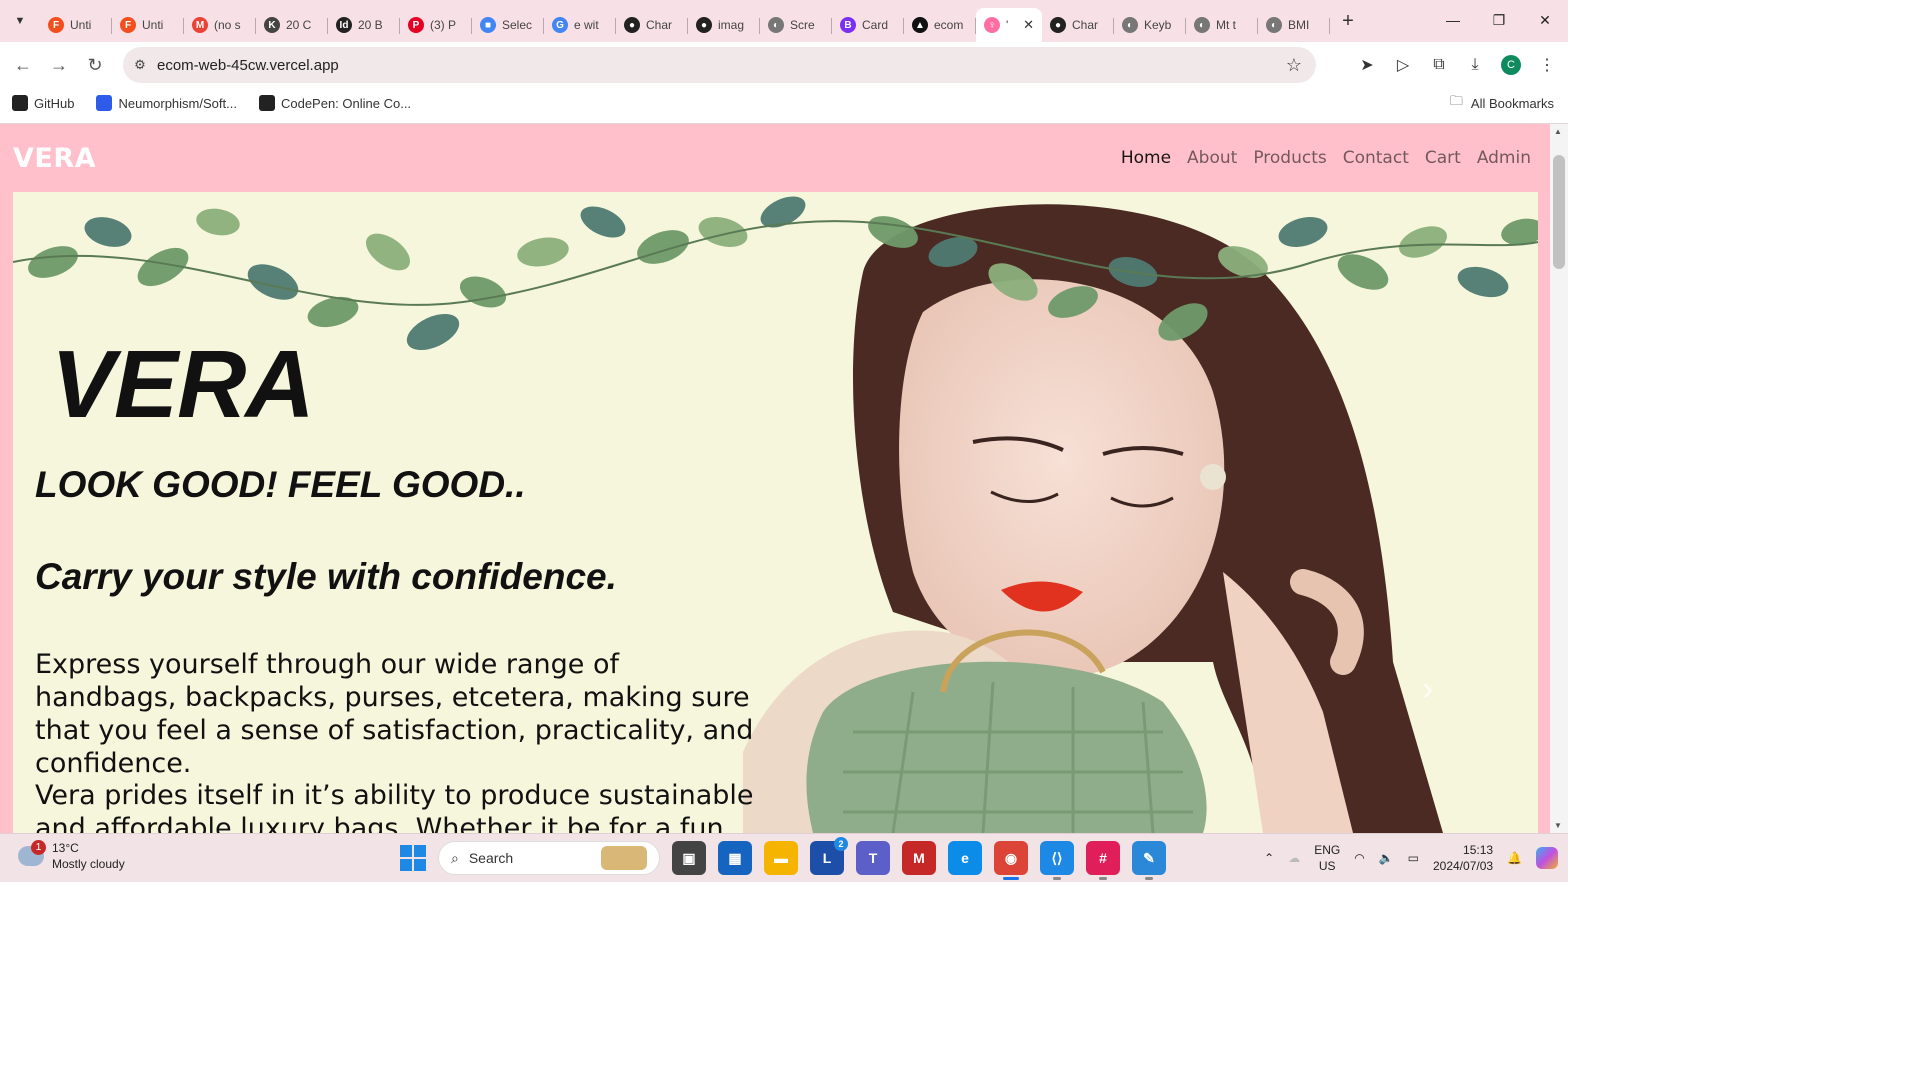  I want to click on url-text: ecom-web-45cw.vercel.app, so click(248, 65).